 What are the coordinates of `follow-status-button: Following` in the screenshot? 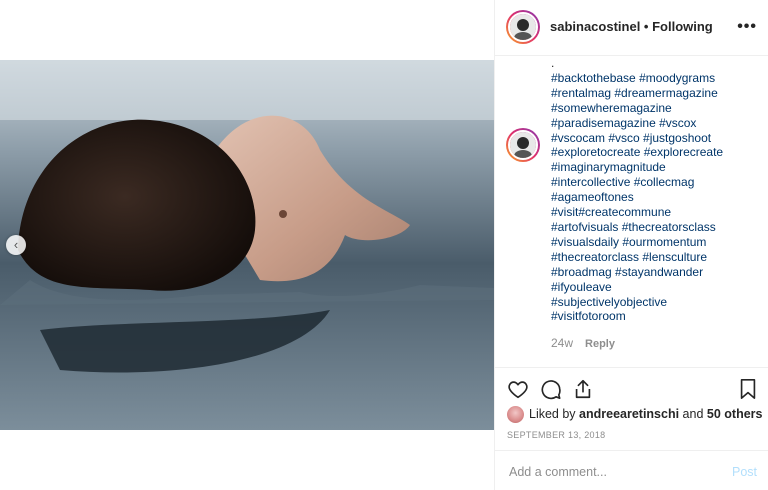 It's located at (682, 26).